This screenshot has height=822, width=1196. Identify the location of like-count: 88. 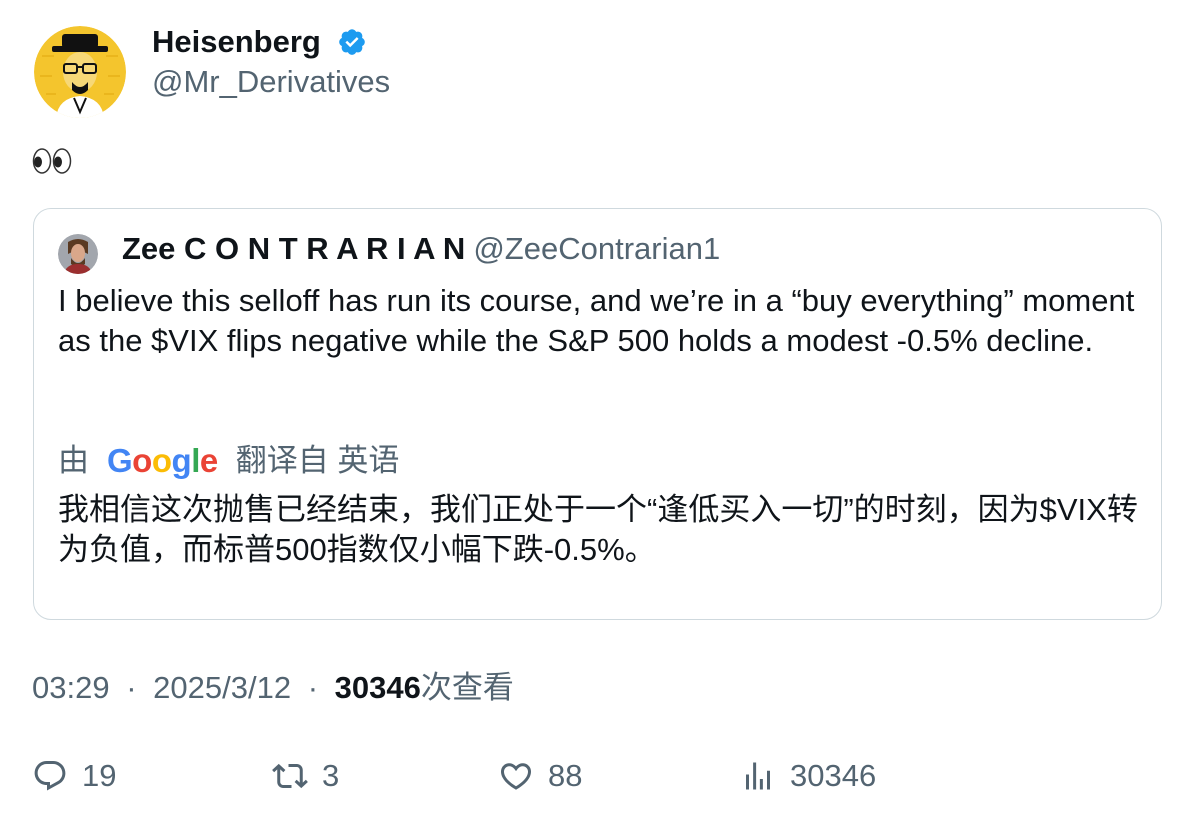
(565, 775).